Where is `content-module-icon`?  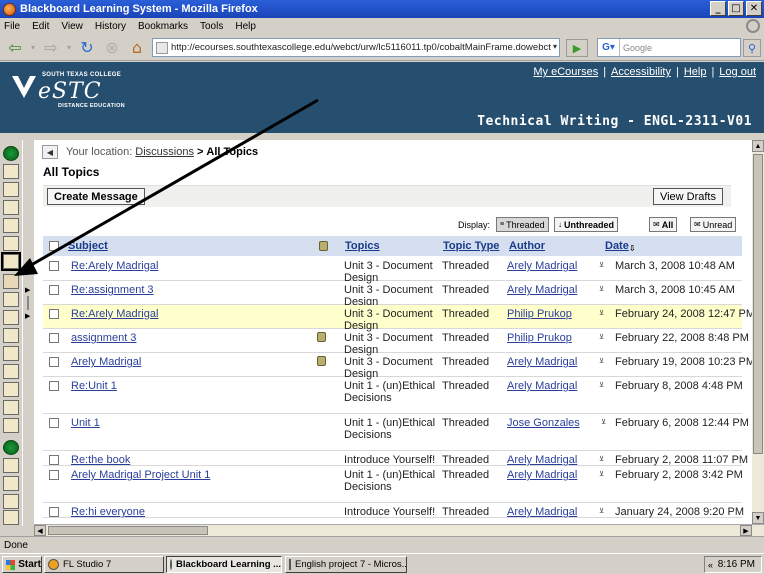
content-module-icon is located at coordinates (11, 207).